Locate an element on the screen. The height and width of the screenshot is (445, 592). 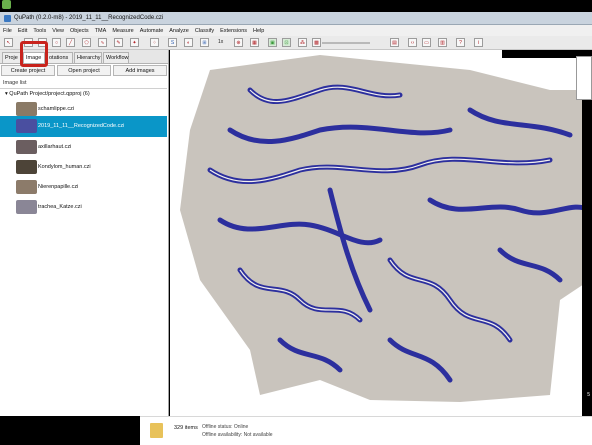
list-item-selected: 2019_11_11__RecognizedCode.czi is located at coordinates (83, 126).